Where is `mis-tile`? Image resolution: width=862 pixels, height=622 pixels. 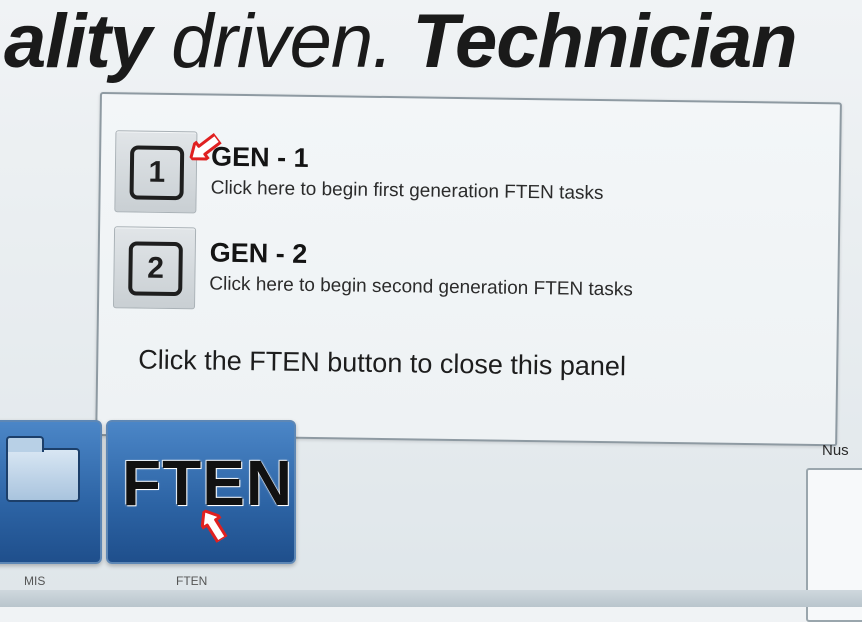 mis-tile is located at coordinates (51, 492).